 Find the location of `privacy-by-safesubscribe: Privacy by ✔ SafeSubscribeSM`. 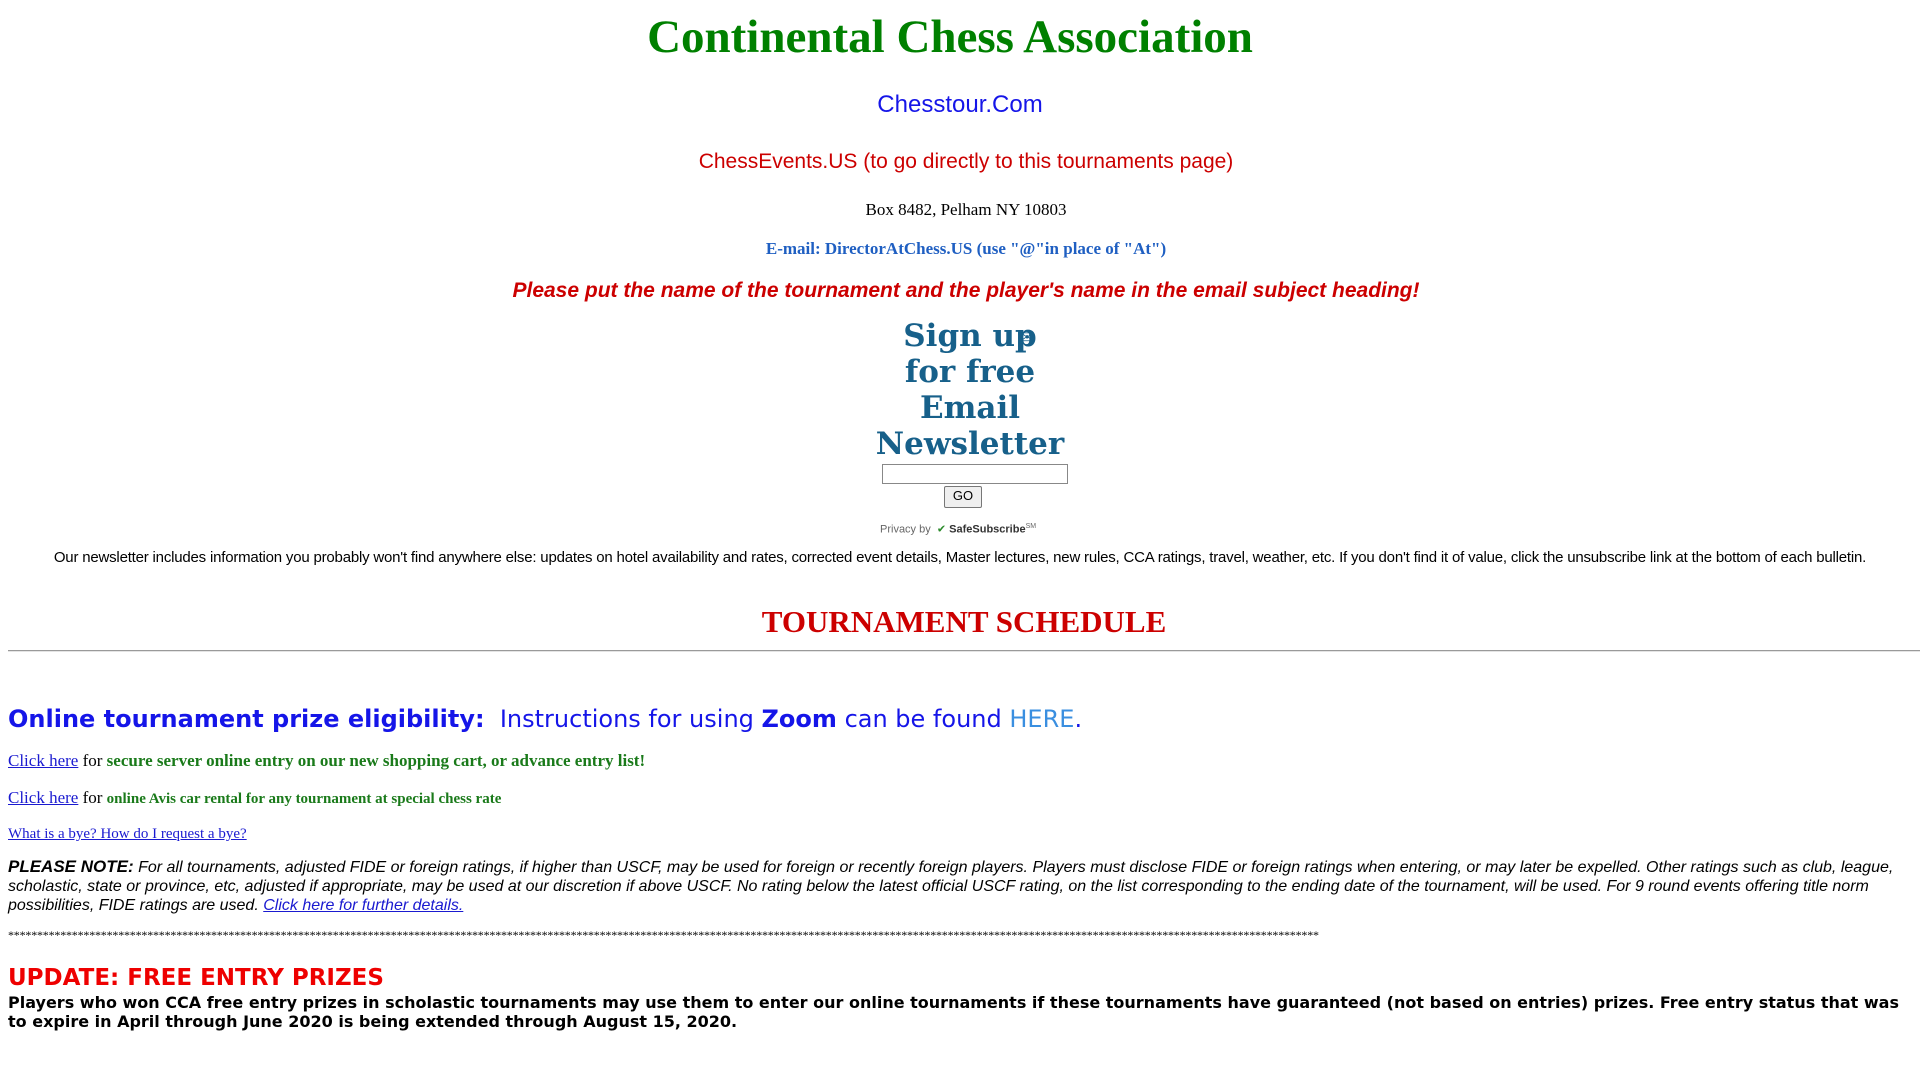

privacy-by-safesubscribe: Privacy by ✔ SafeSubscribeSM is located at coordinates (958, 528).